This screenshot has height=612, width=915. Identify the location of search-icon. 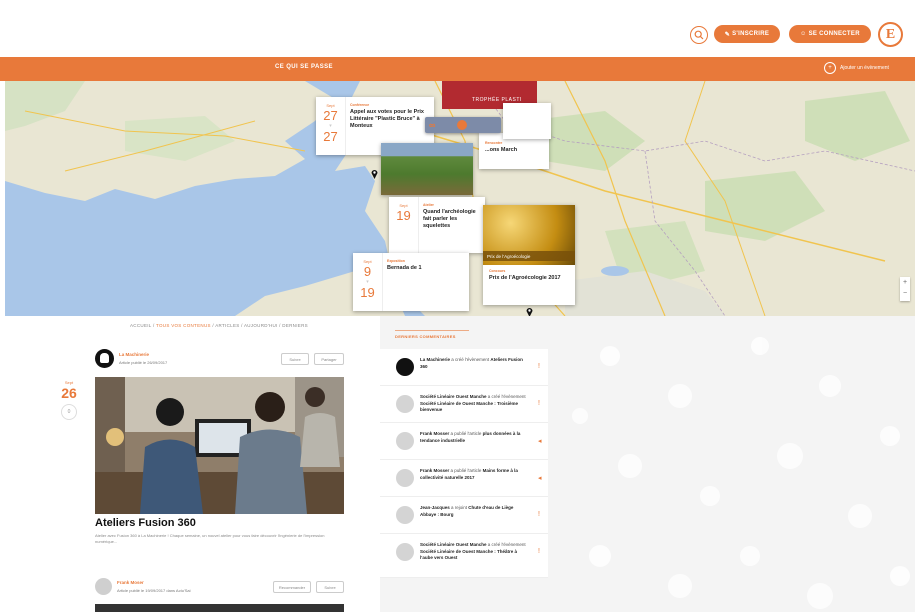
(699, 35).